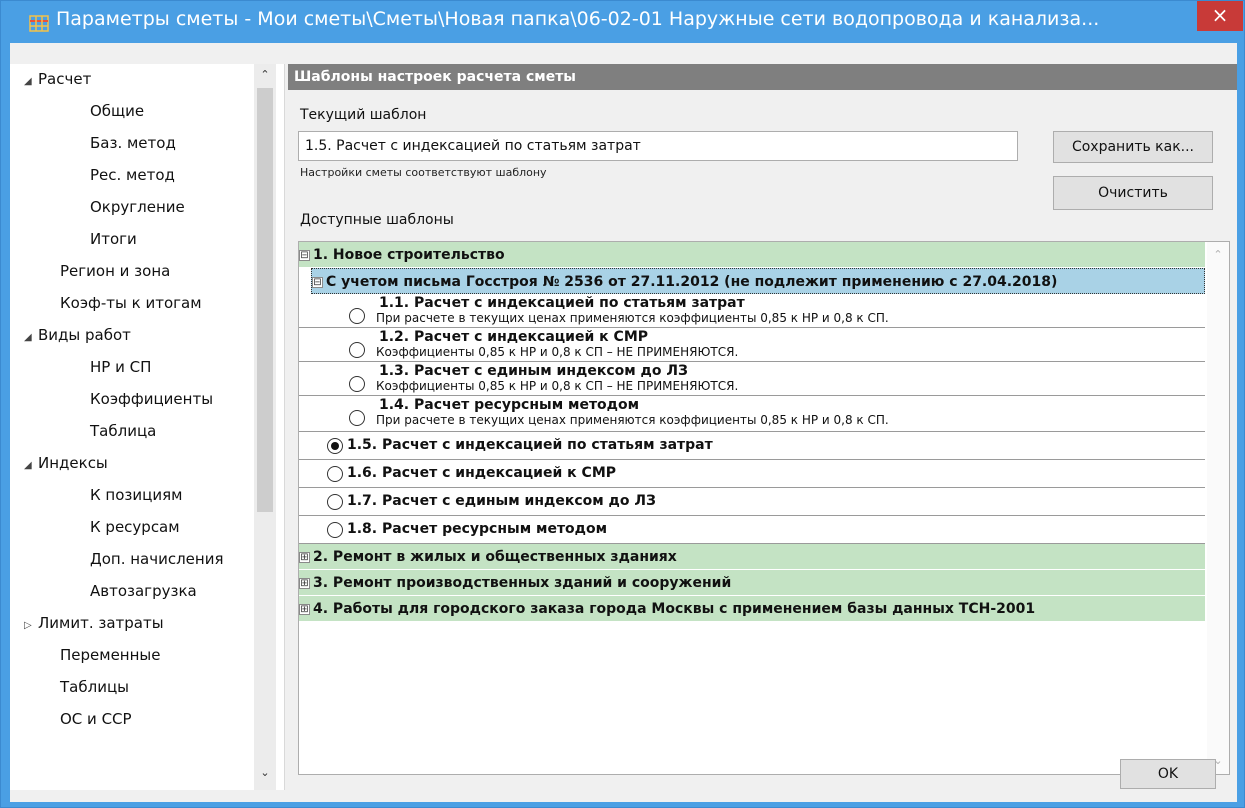 The width and height of the screenshot is (1245, 808). I want to click on radio-button-checked, so click(335, 446).